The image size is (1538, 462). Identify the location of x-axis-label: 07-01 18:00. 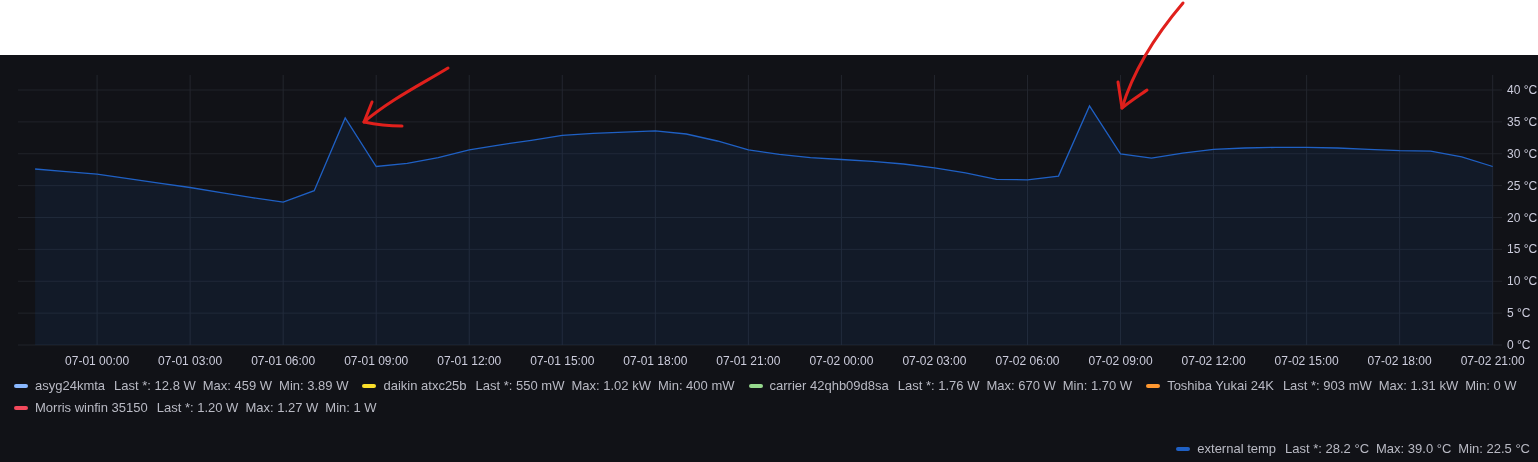
(655, 361).